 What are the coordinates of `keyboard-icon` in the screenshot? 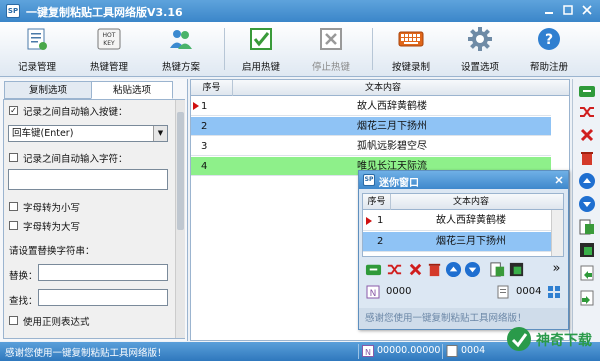 It's located at (411, 39).